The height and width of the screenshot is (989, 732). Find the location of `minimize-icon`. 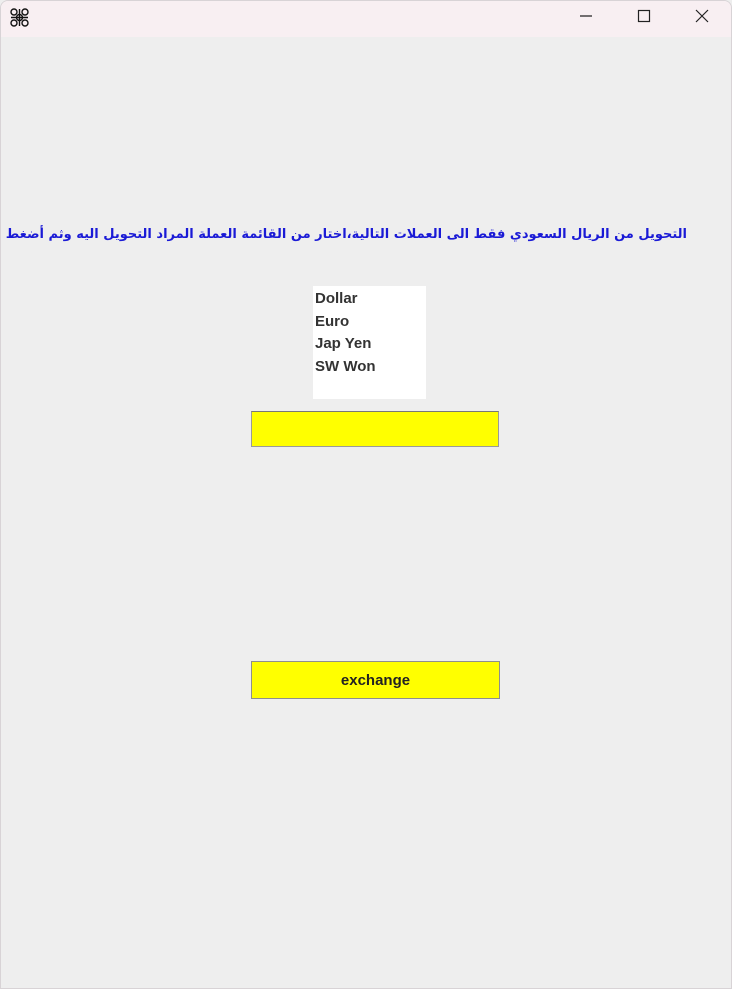

minimize-icon is located at coordinates (586, 18).